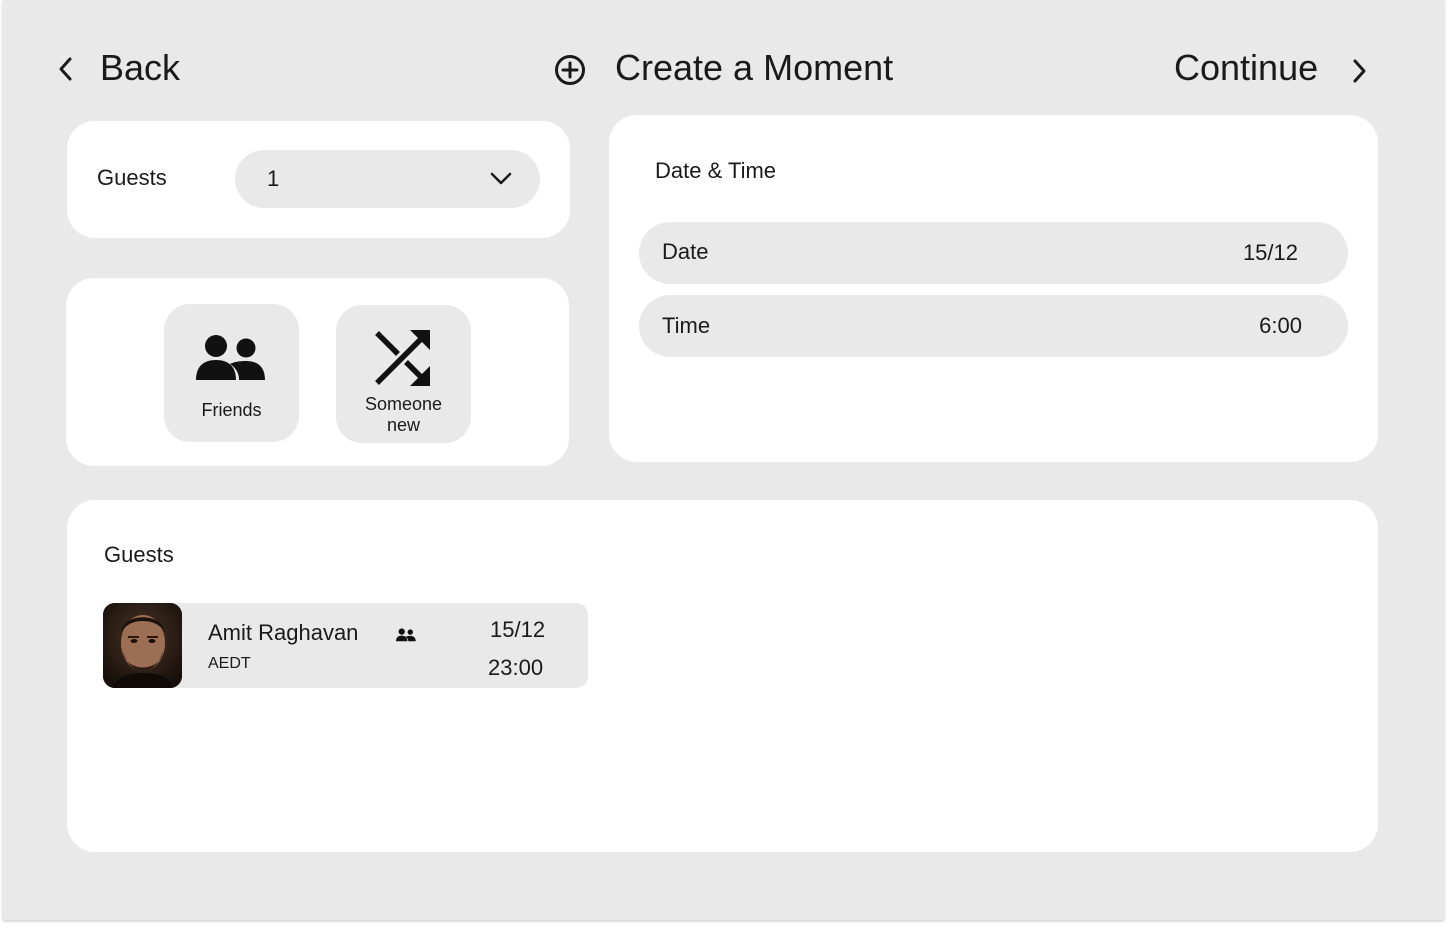  I want to click on guest-row: Amit Raghavan AEDT 15/12 23:00, so click(345, 645).